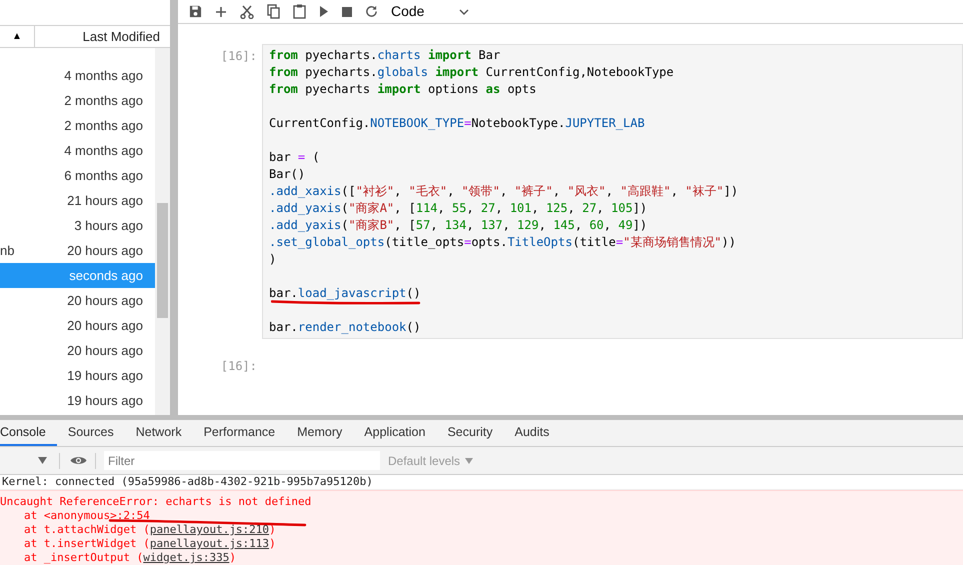 This screenshot has width=963, height=565. What do you see at coordinates (186, 557) in the screenshot?
I see `source-link: widget.js:335` at bounding box center [186, 557].